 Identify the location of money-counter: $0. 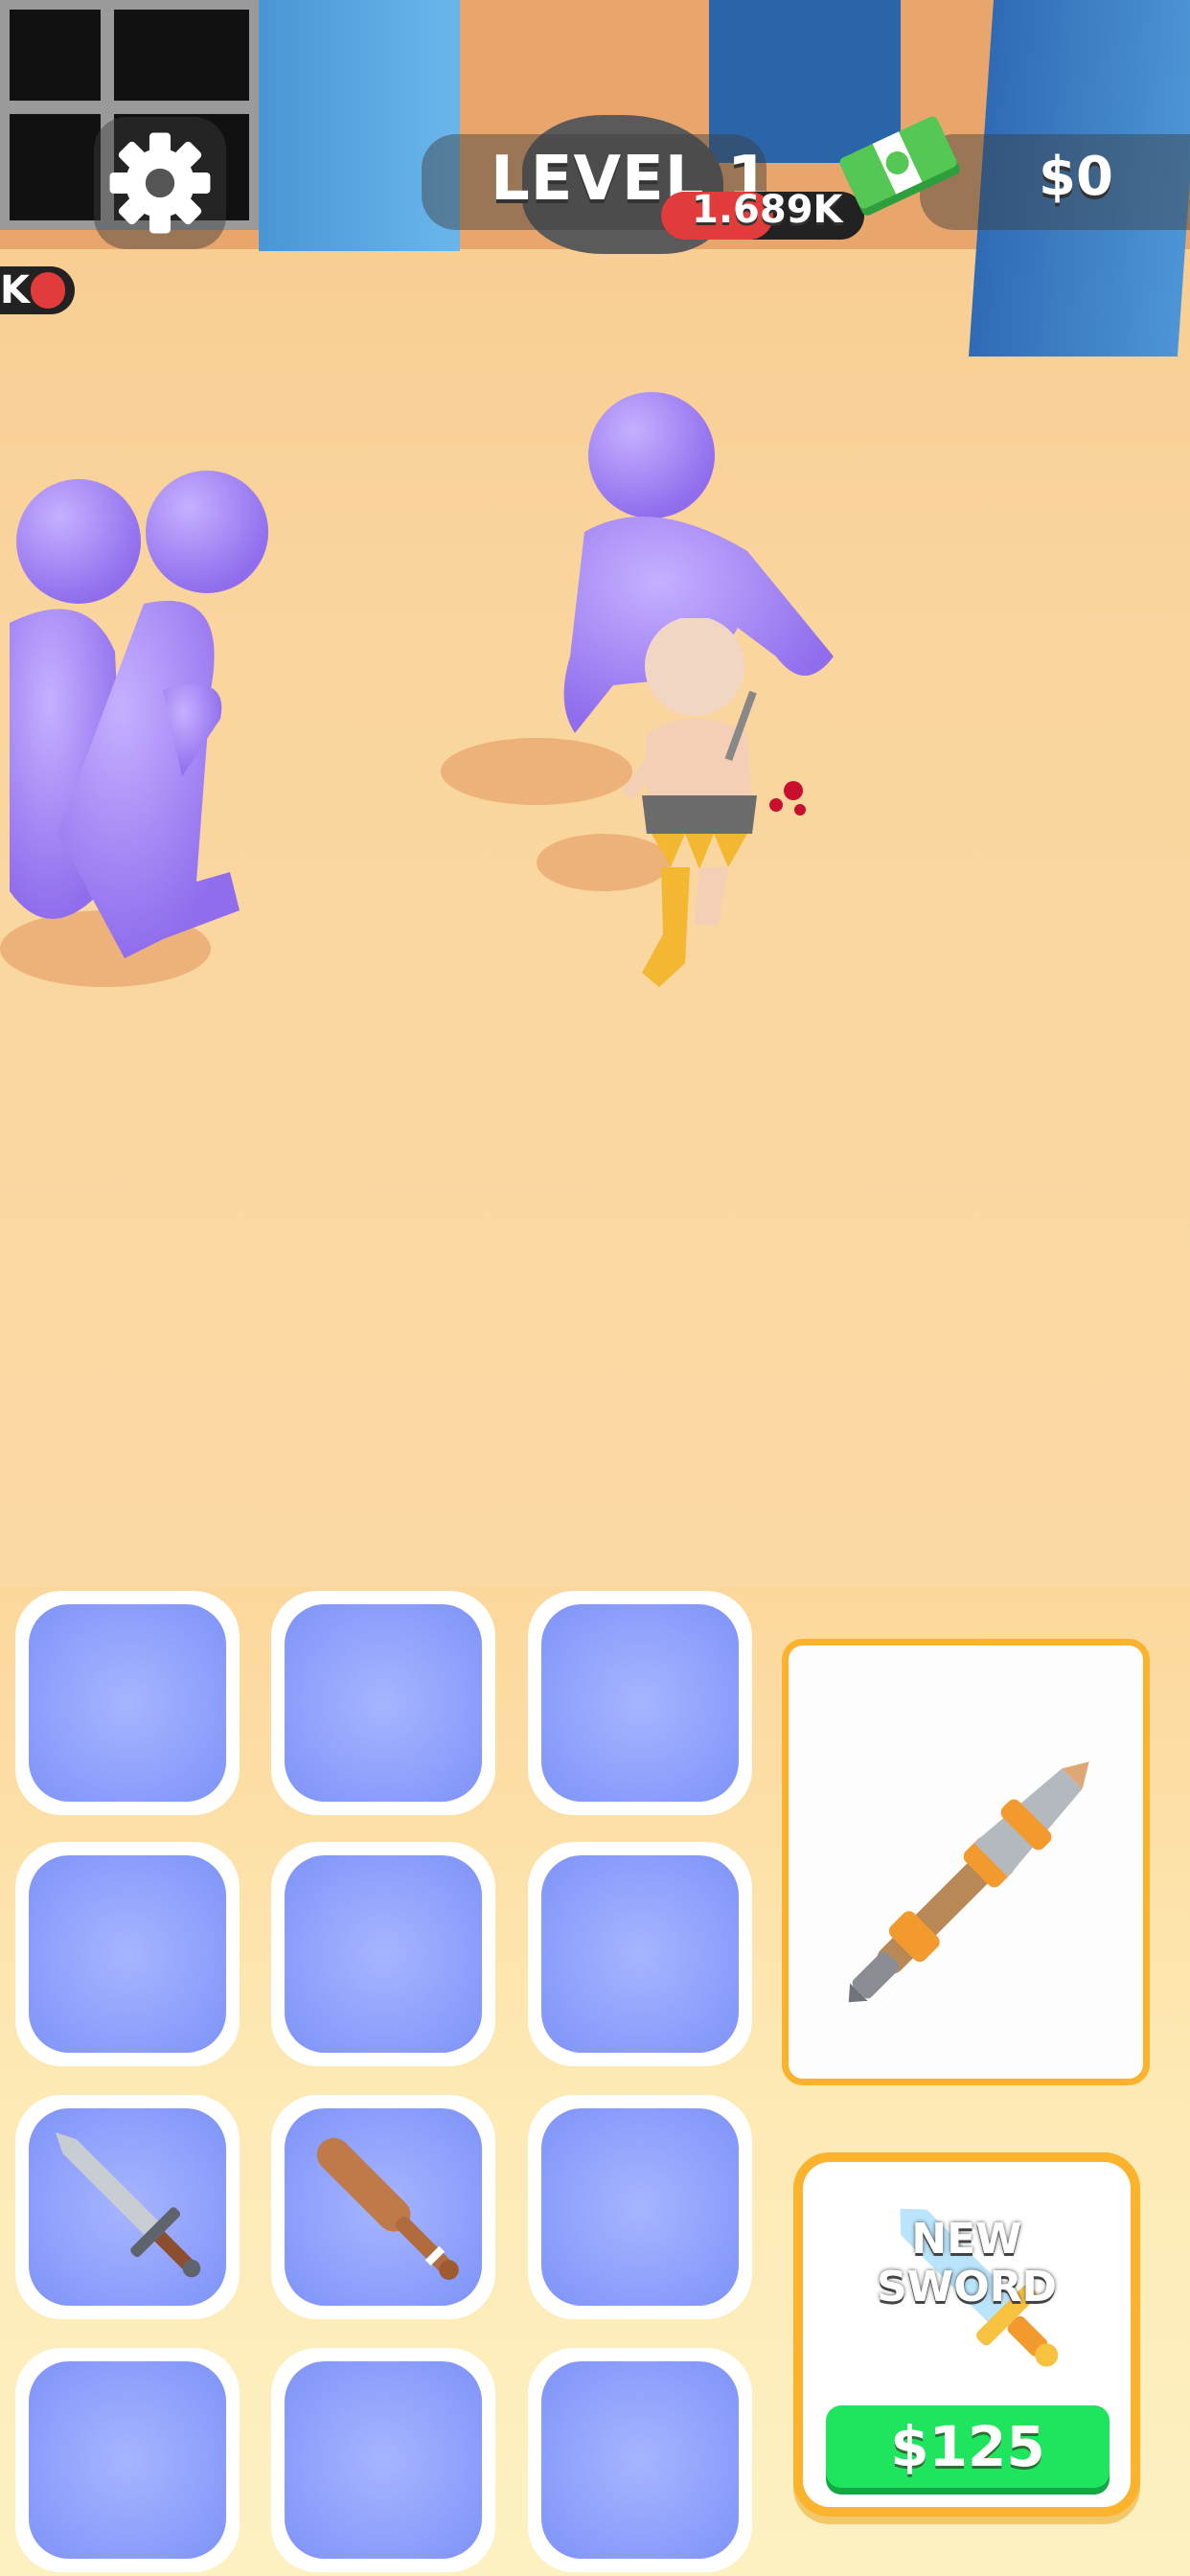
(1076, 177).